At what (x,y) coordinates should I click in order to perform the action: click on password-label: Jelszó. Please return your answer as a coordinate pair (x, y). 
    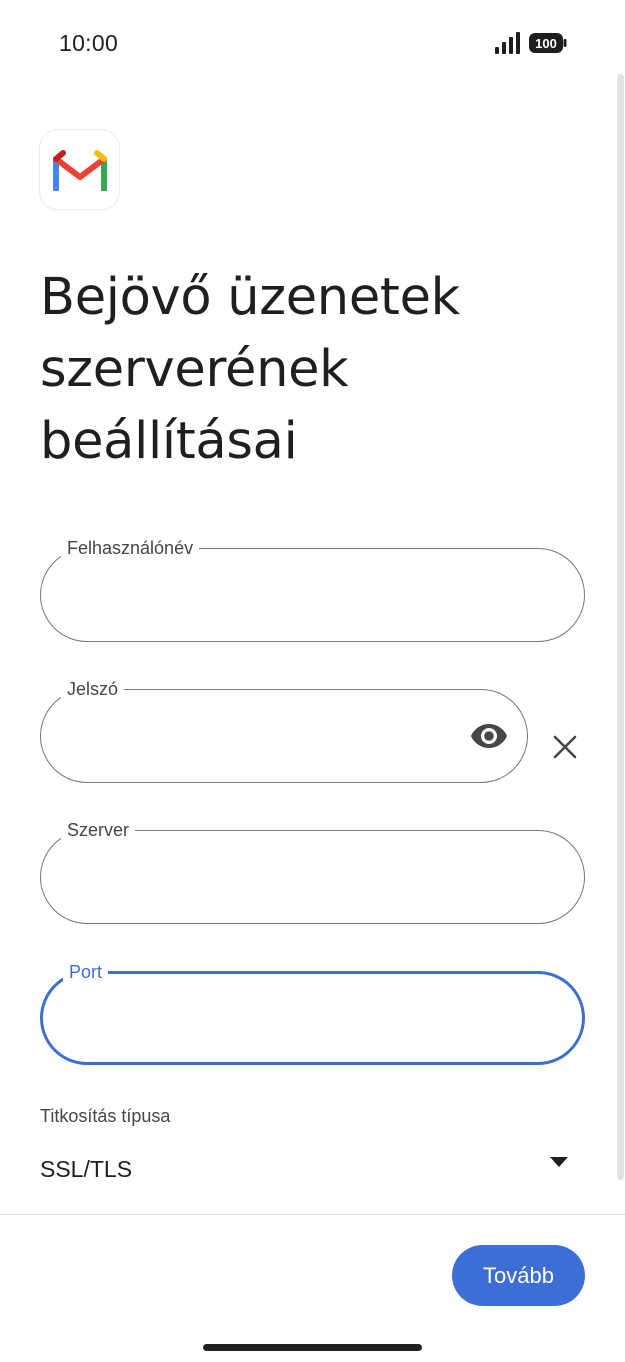
    Looking at the image, I should click on (93, 689).